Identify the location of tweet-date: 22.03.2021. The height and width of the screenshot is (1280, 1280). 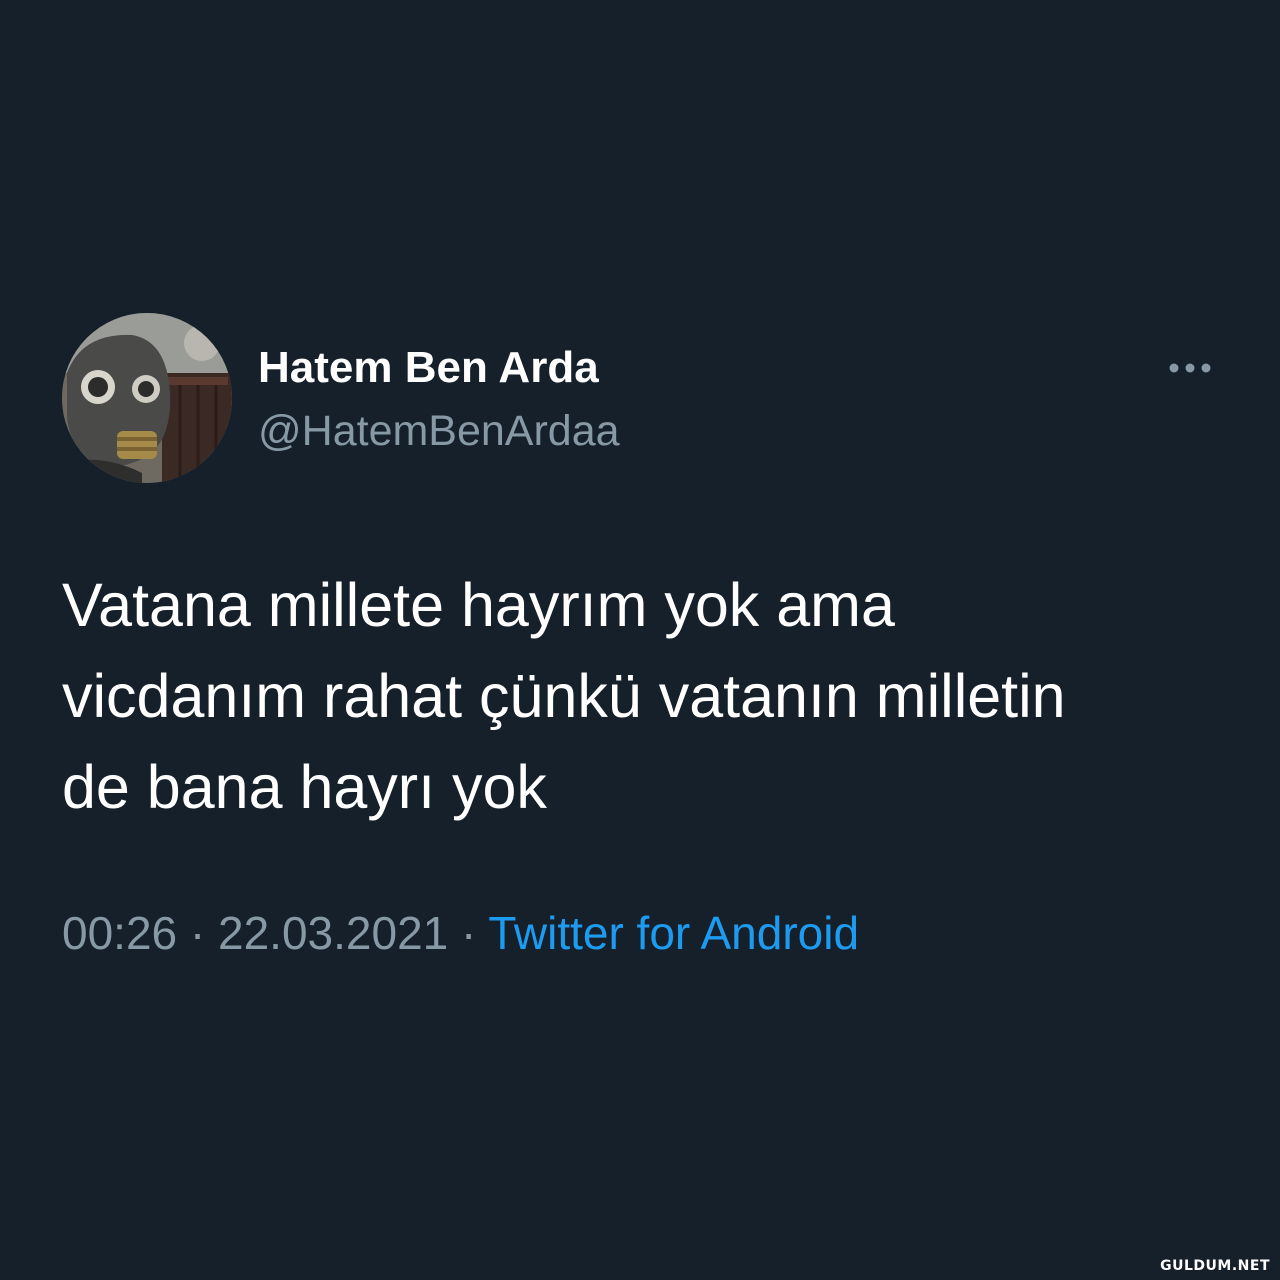
(333, 933).